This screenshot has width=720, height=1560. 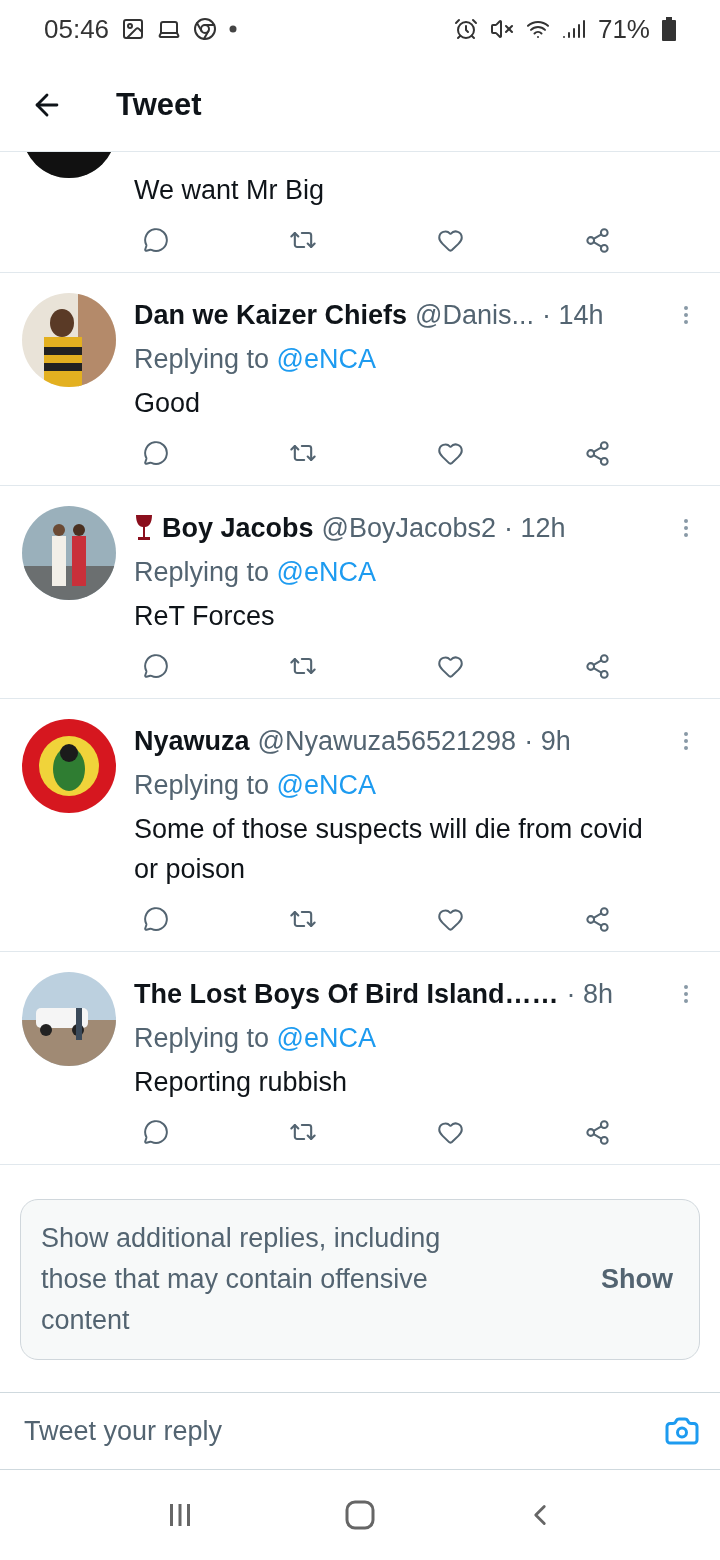 I want to click on tweet-time: · 9h, so click(x=547, y=741).